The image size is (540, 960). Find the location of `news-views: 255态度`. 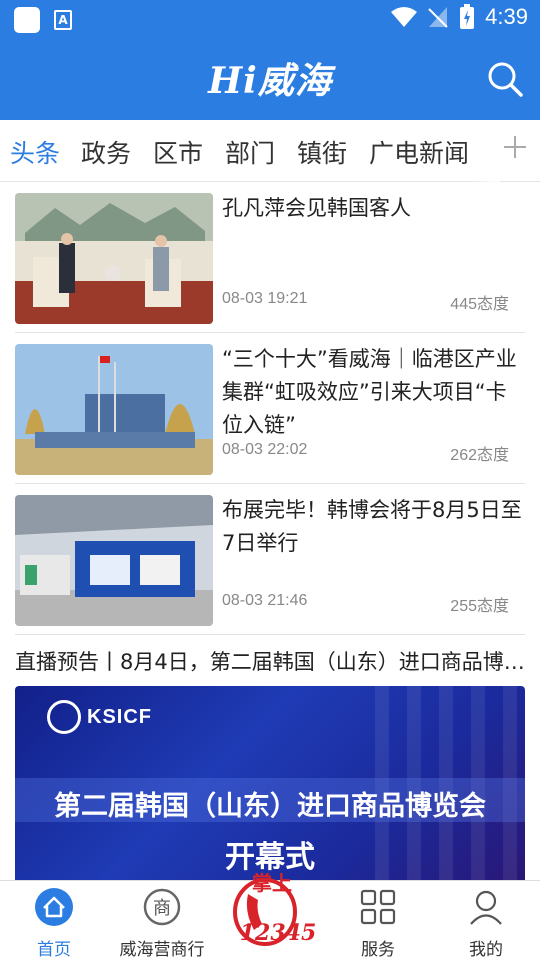

news-views: 255态度 is located at coordinates (479, 606).